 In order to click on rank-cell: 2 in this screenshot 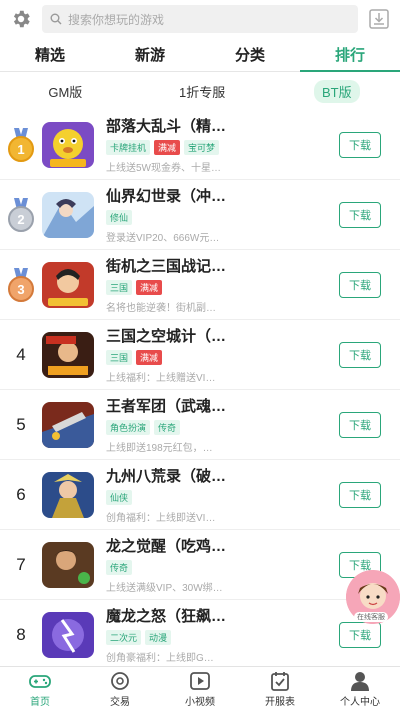, I will do `click(21, 214)`.